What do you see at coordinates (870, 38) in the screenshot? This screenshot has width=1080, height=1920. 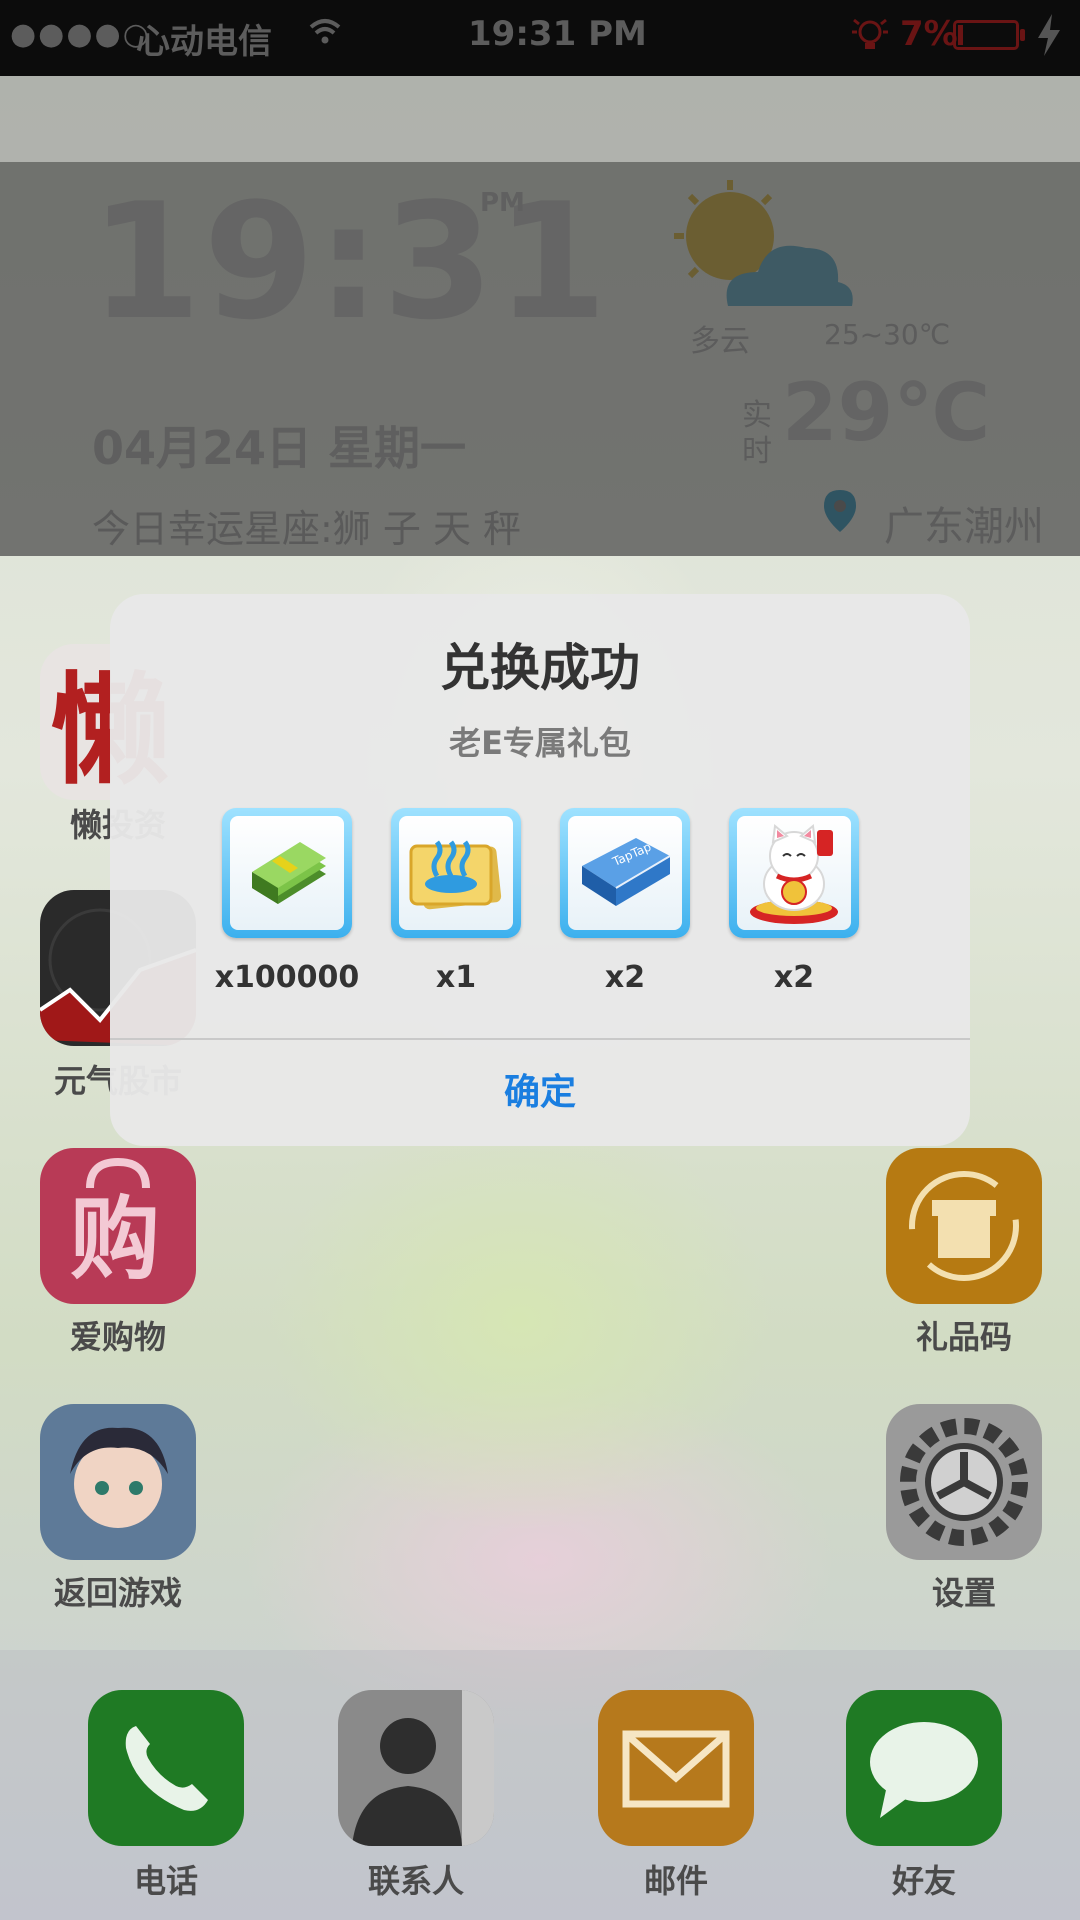 I see `bulb-icon` at bounding box center [870, 38].